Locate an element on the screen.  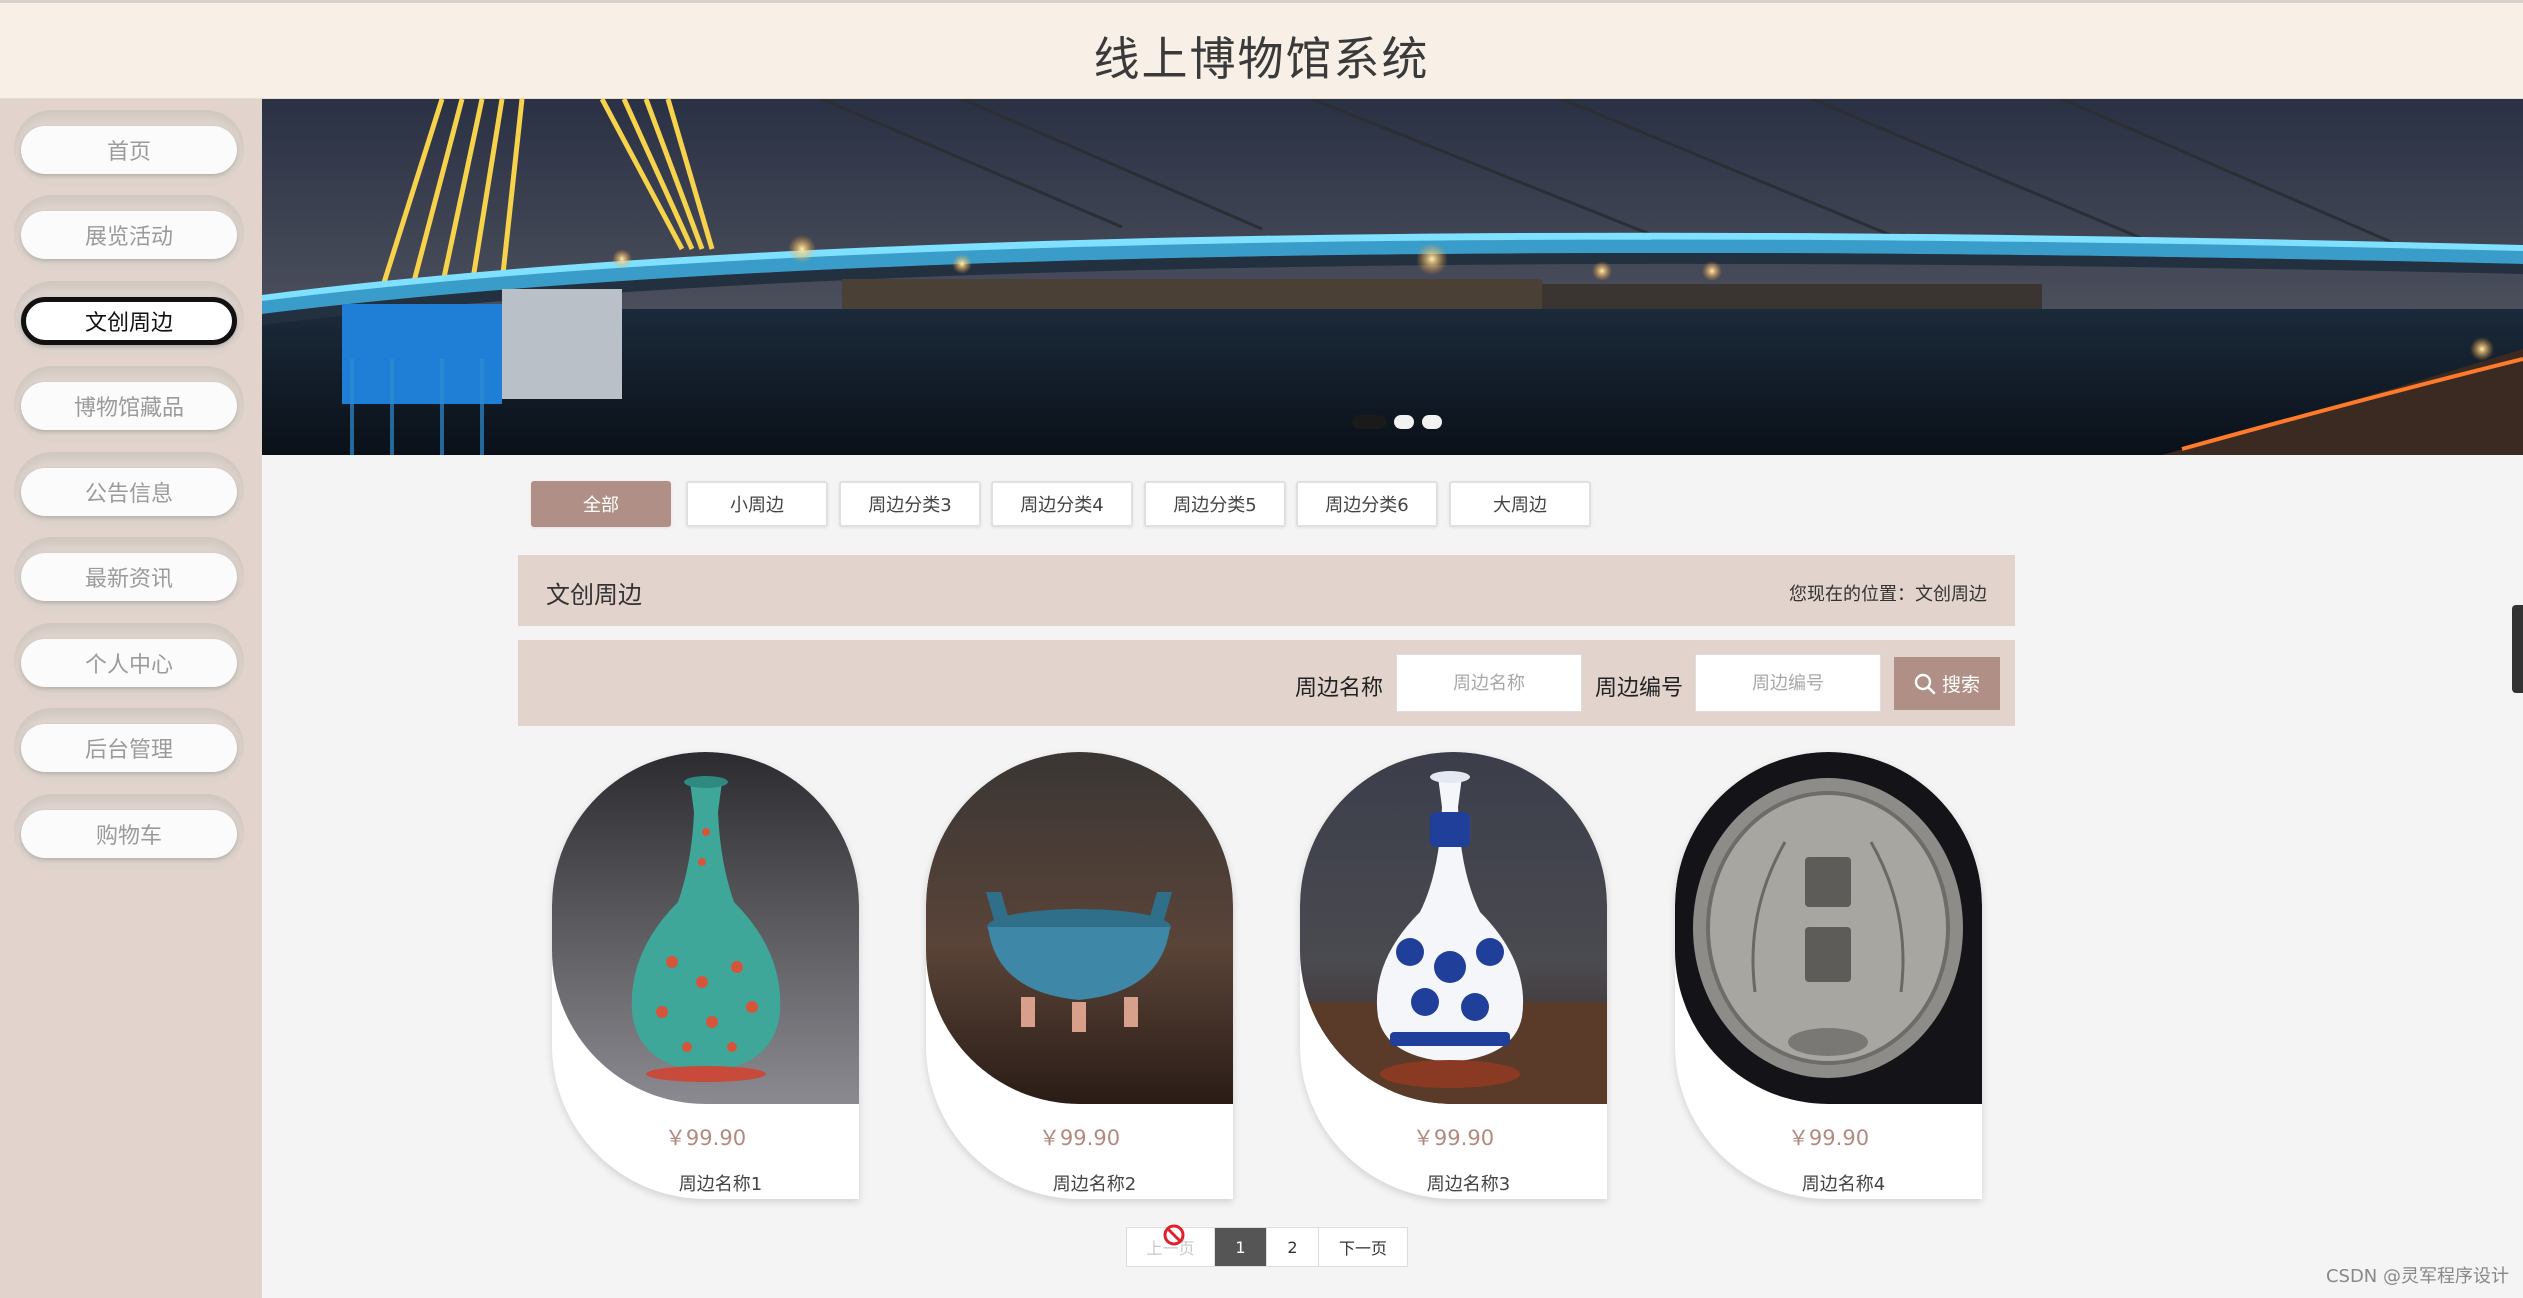
code-field-label: 周边编号 is located at coordinates (1639, 688).